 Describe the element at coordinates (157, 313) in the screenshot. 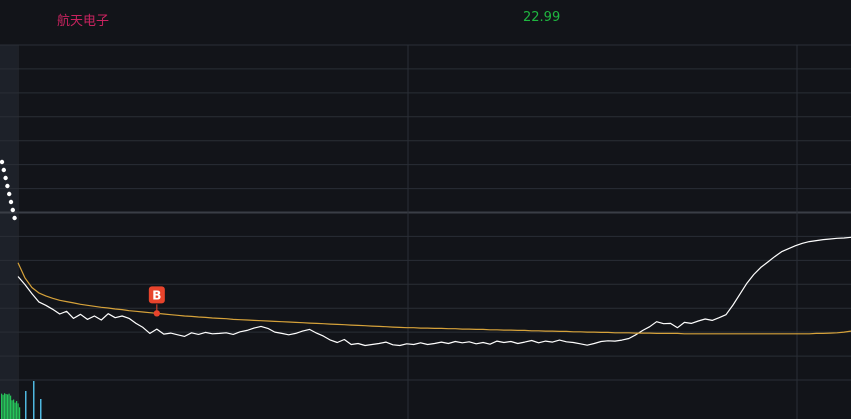

I see `buy-marker-dot` at that location.